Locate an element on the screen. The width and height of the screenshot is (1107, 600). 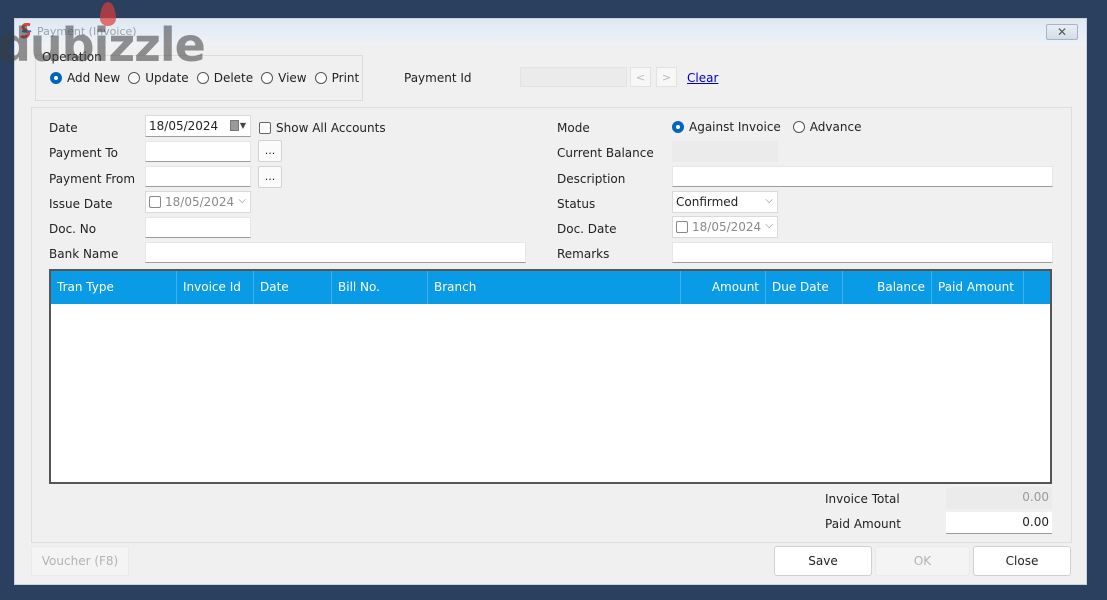
issue-date-checkbox is located at coordinates (155, 202).